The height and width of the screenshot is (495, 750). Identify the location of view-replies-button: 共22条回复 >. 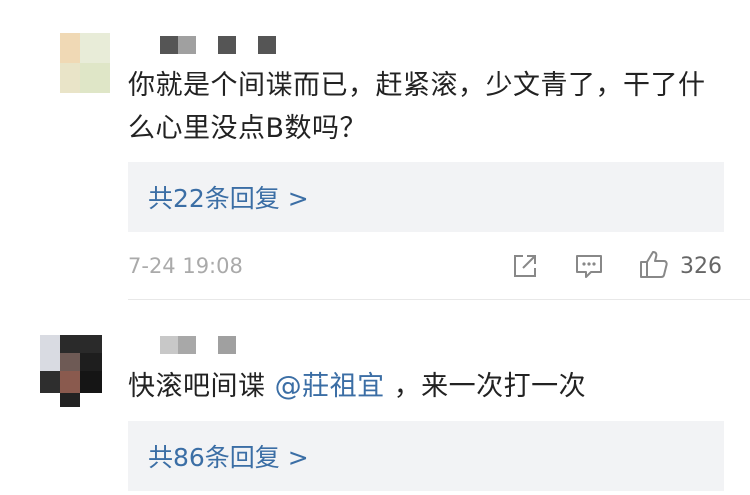
(426, 197).